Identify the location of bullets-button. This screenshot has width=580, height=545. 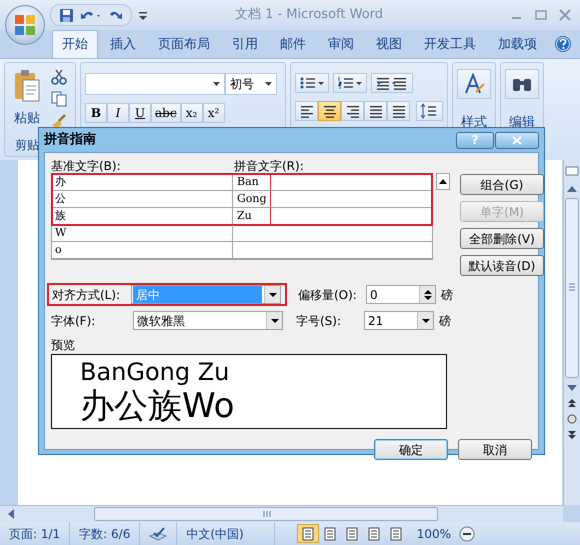
(312, 83).